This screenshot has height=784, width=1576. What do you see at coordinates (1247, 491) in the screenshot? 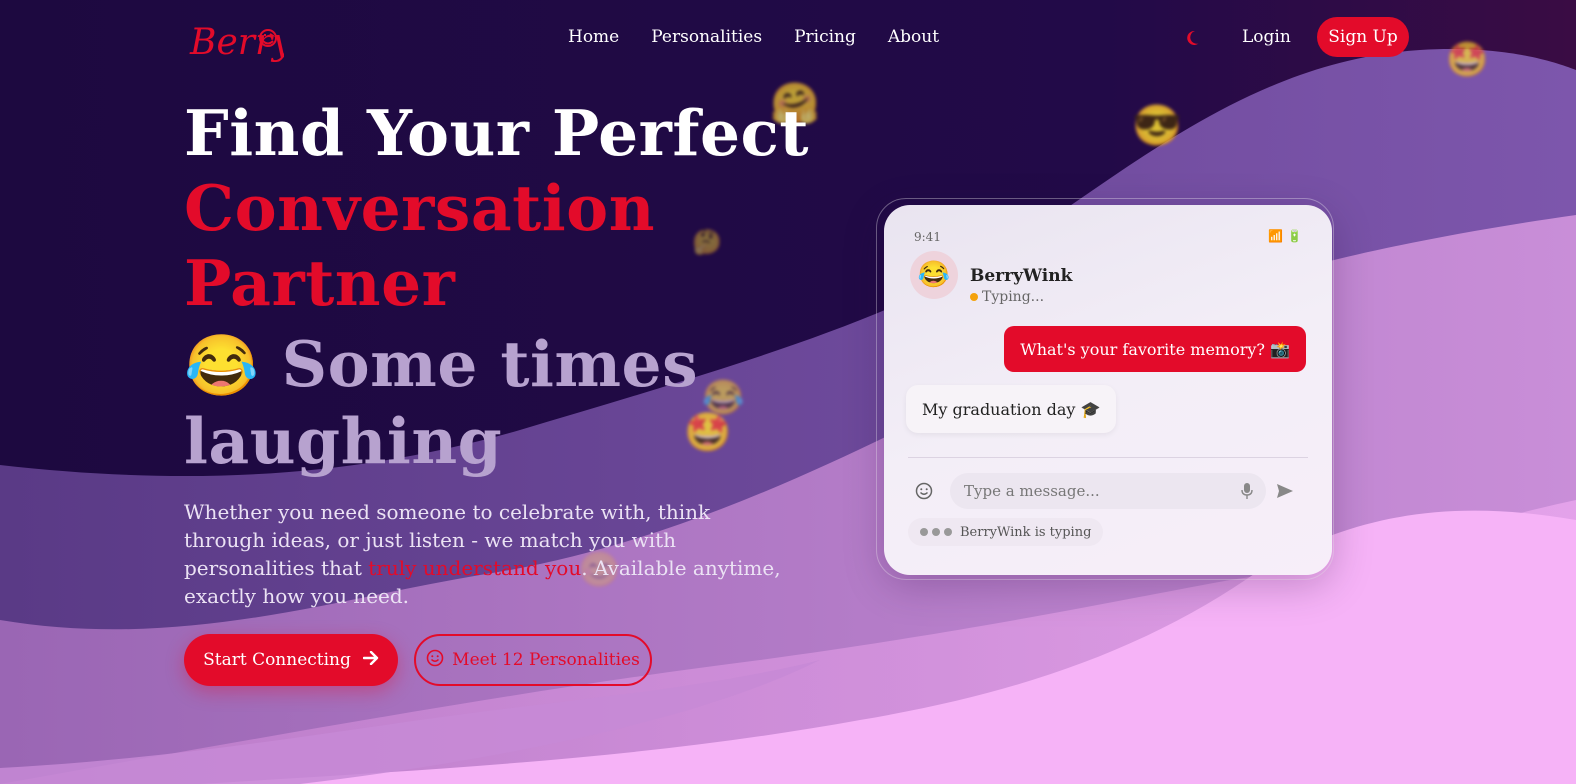
I see `microphone-icon` at bounding box center [1247, 491].